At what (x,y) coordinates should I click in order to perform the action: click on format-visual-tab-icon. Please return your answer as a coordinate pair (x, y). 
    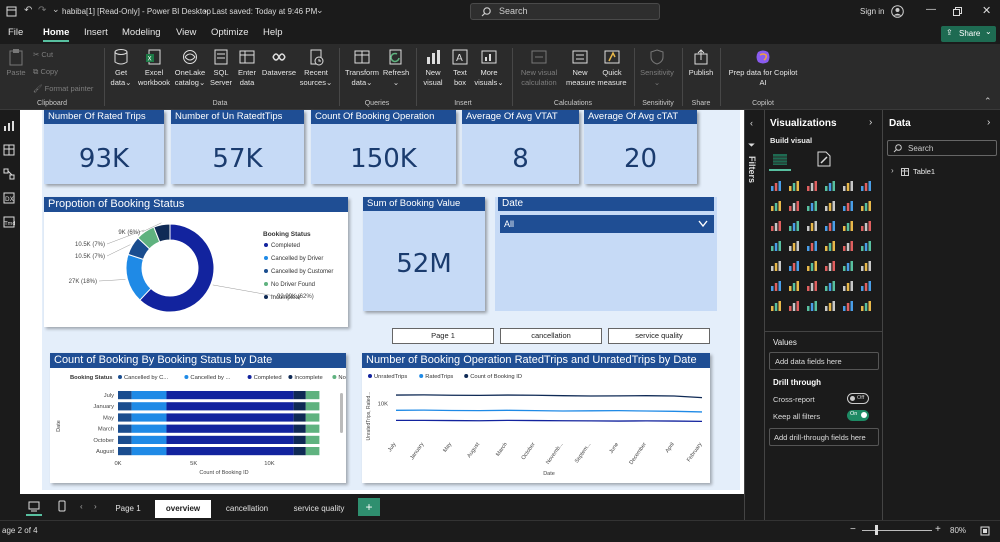
    Looking at the image, I should click on (824, 159).